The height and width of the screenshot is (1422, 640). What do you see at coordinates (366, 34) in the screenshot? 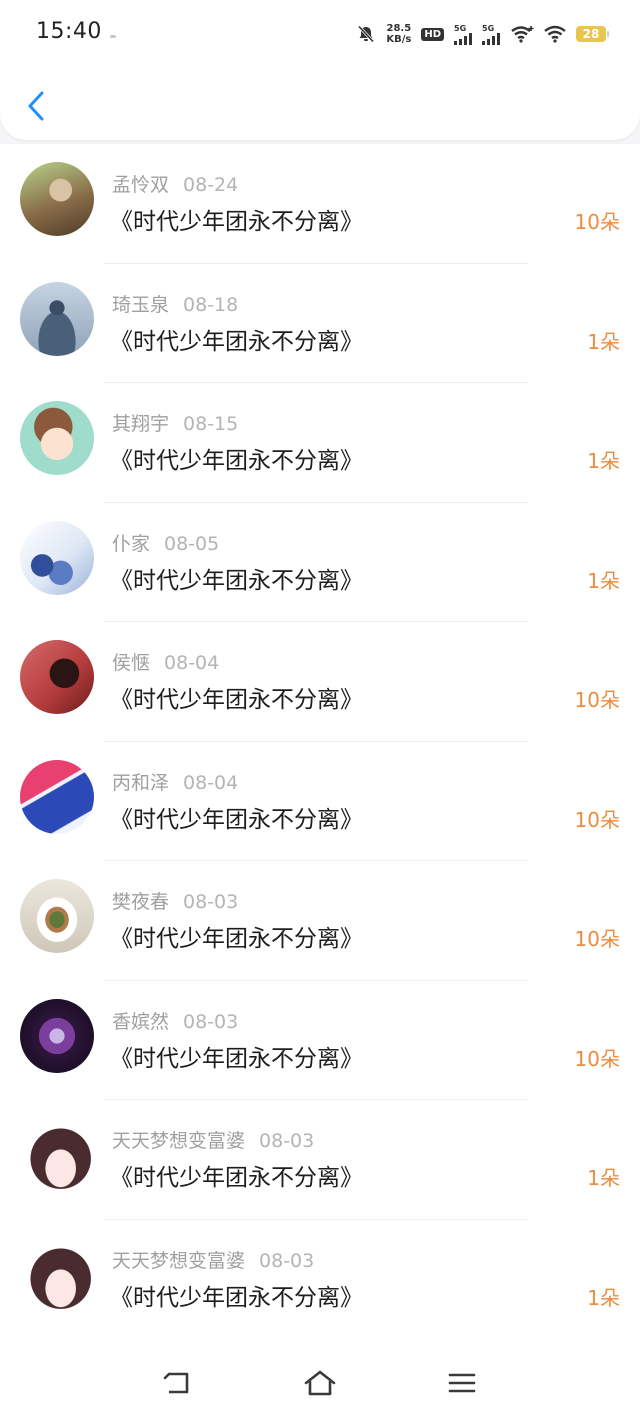
I see `bell-off-icon` at bounding box center [366, 34].